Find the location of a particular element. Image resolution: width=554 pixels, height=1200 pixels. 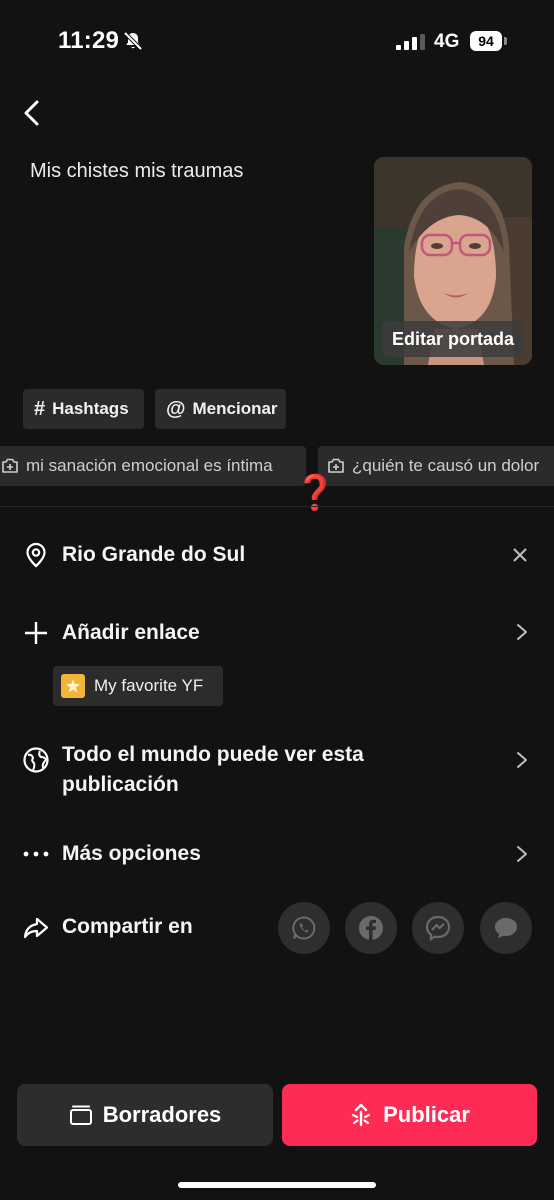

privacy-label-line2: publicación is located at coordinates (120, 784).